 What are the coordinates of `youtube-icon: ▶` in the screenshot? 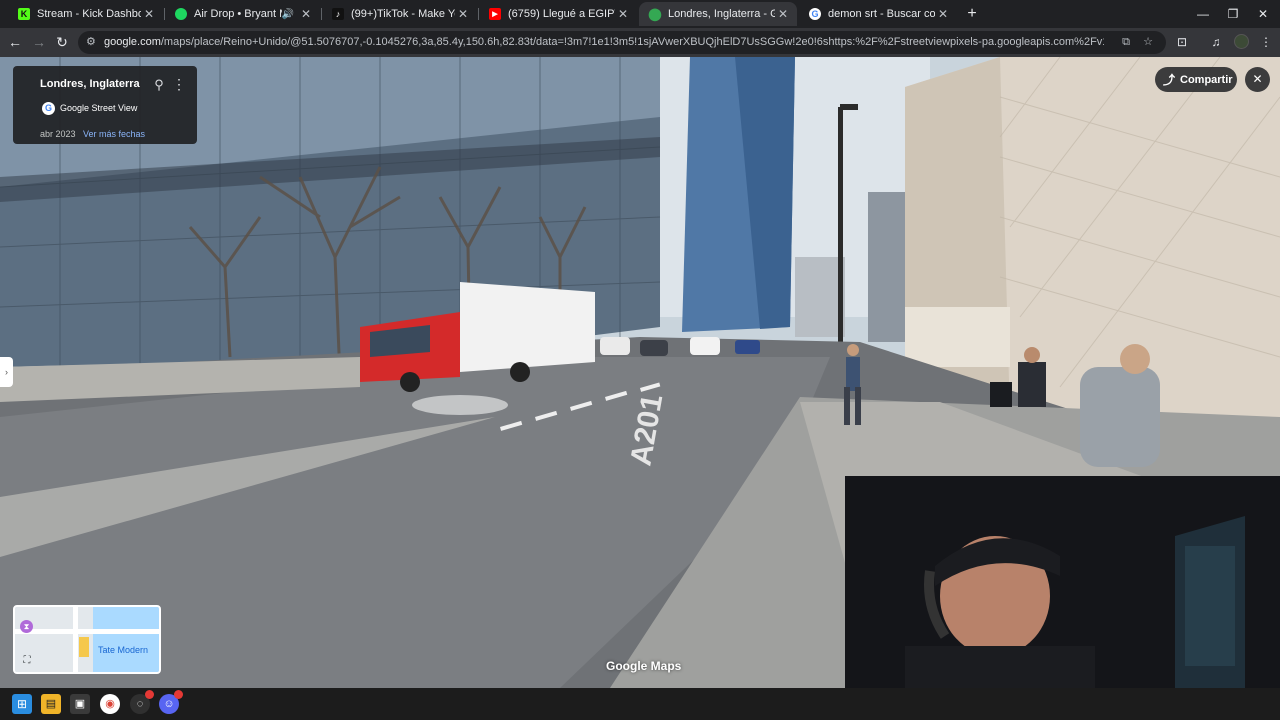 It's located at (495, 14).